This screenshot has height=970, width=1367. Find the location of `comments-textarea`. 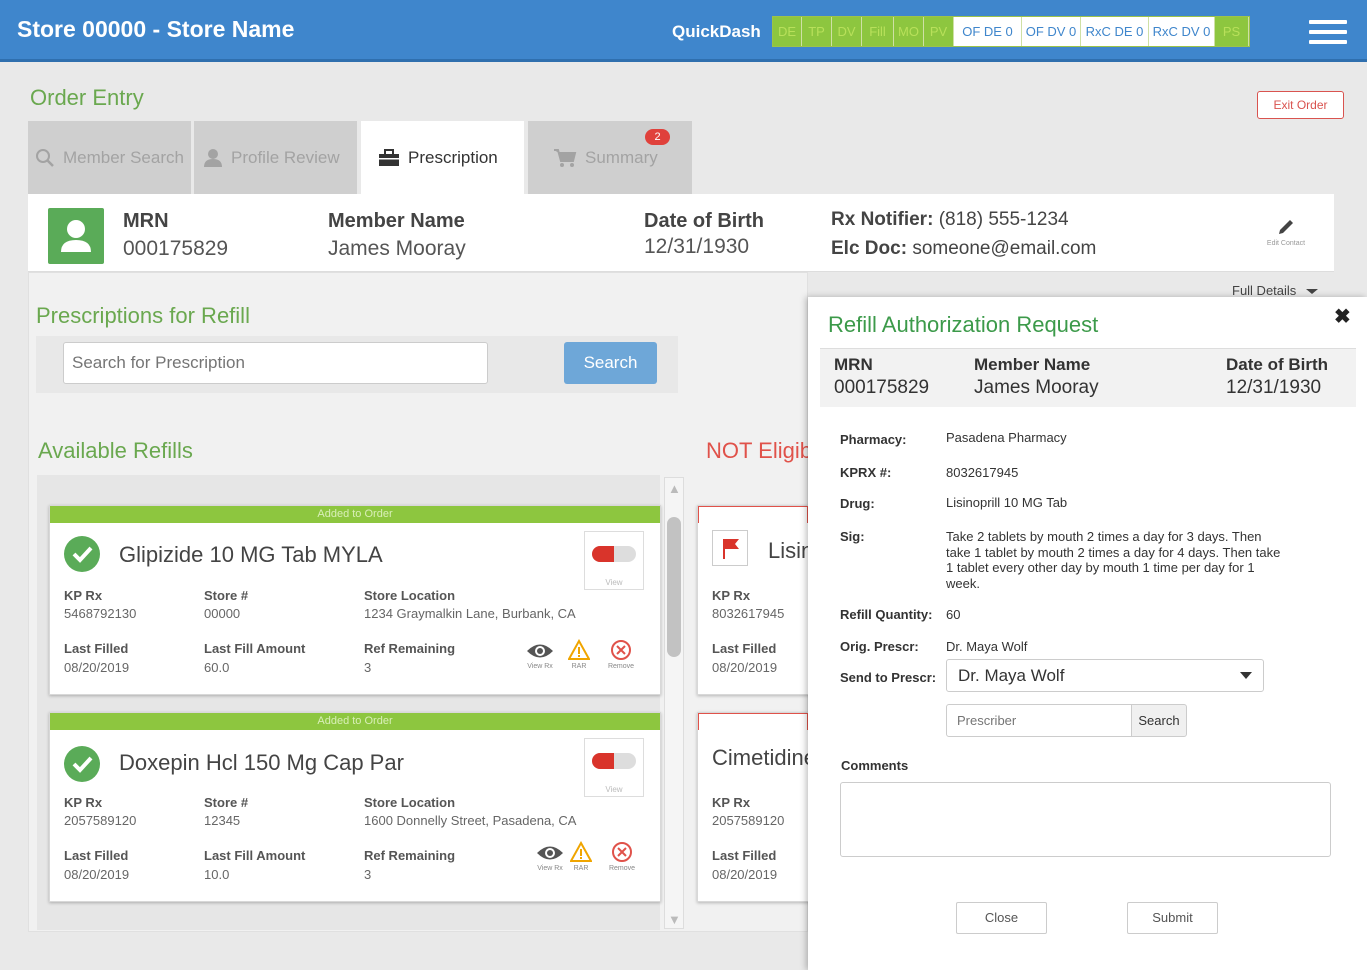

comments-textarea is located at coordinates (1085, 819).